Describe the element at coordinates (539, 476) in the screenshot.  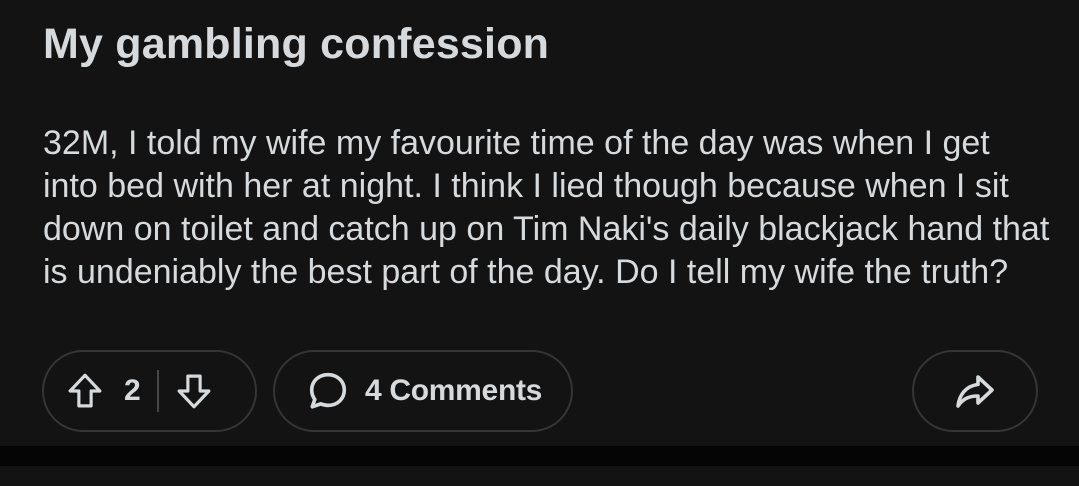
I see `next-post-edge` at that location.